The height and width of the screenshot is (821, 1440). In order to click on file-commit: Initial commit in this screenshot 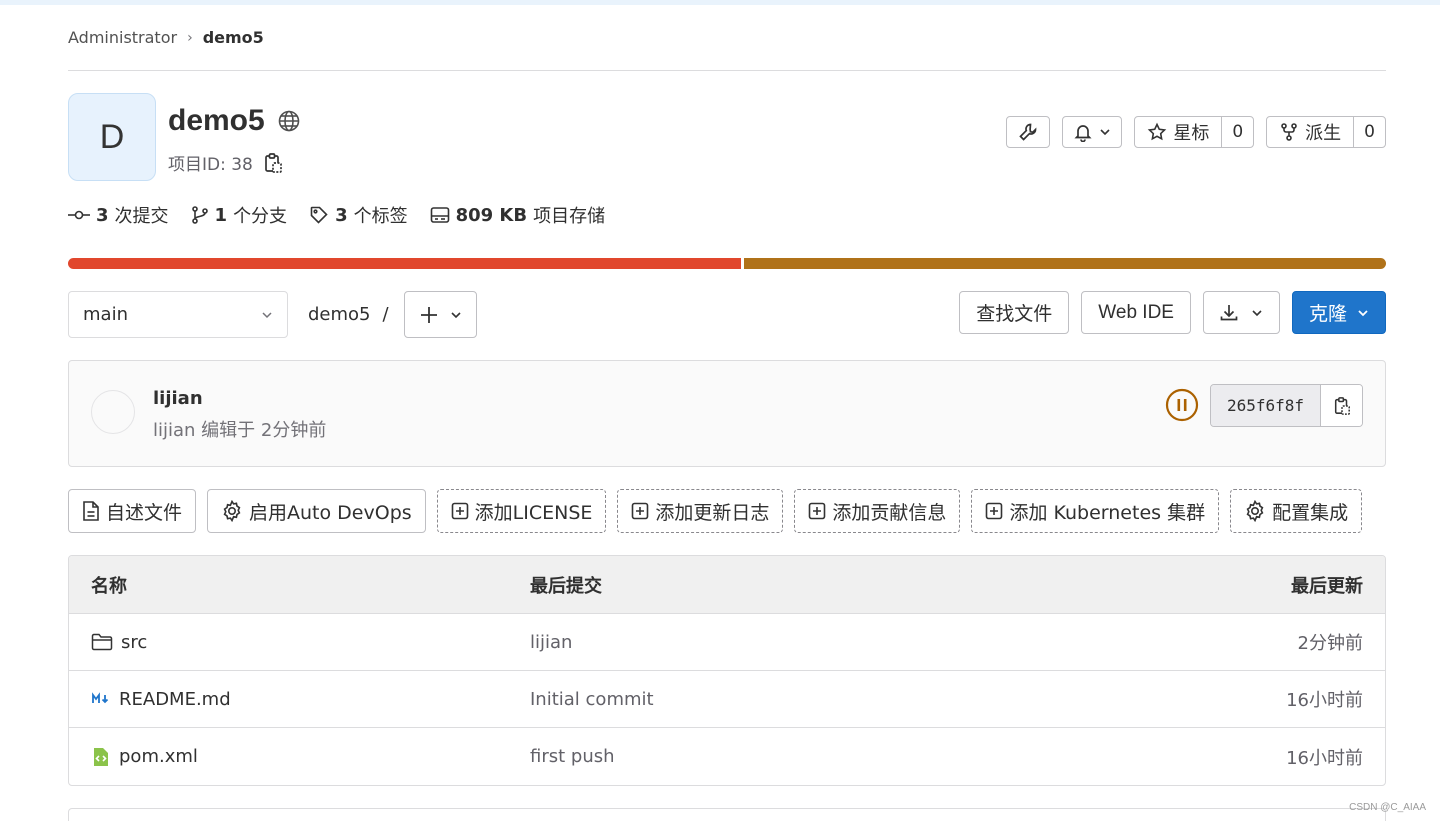, I will do `click(592, 699)`.